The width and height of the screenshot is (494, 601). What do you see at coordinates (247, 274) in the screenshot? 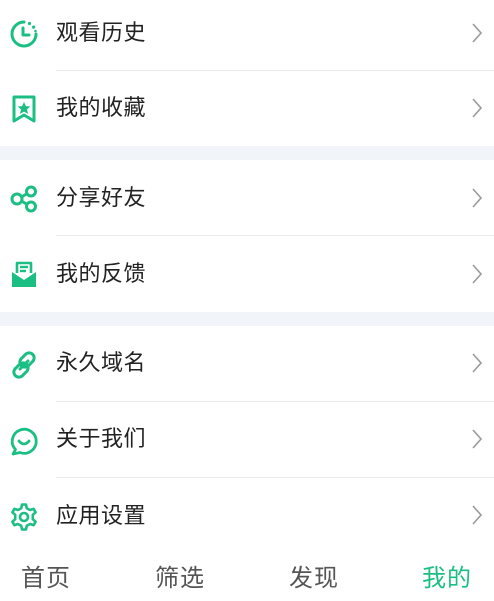
I see `menu-item-feedback: 我的反馈` at bounding box center [247, 274].